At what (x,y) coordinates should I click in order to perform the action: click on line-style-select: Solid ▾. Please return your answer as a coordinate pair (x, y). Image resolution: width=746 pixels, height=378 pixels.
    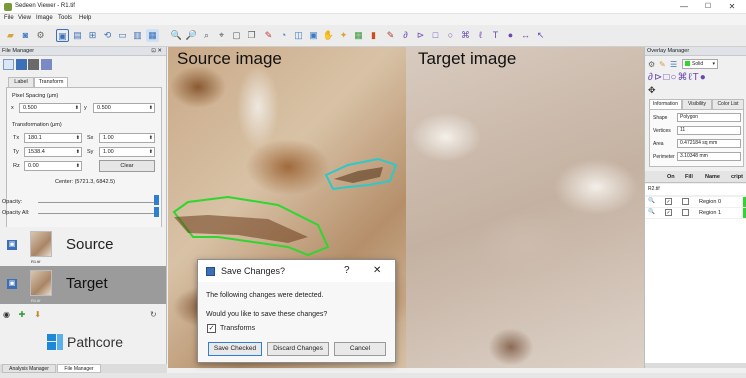
    Looking at the image, I should click on (700, 64).